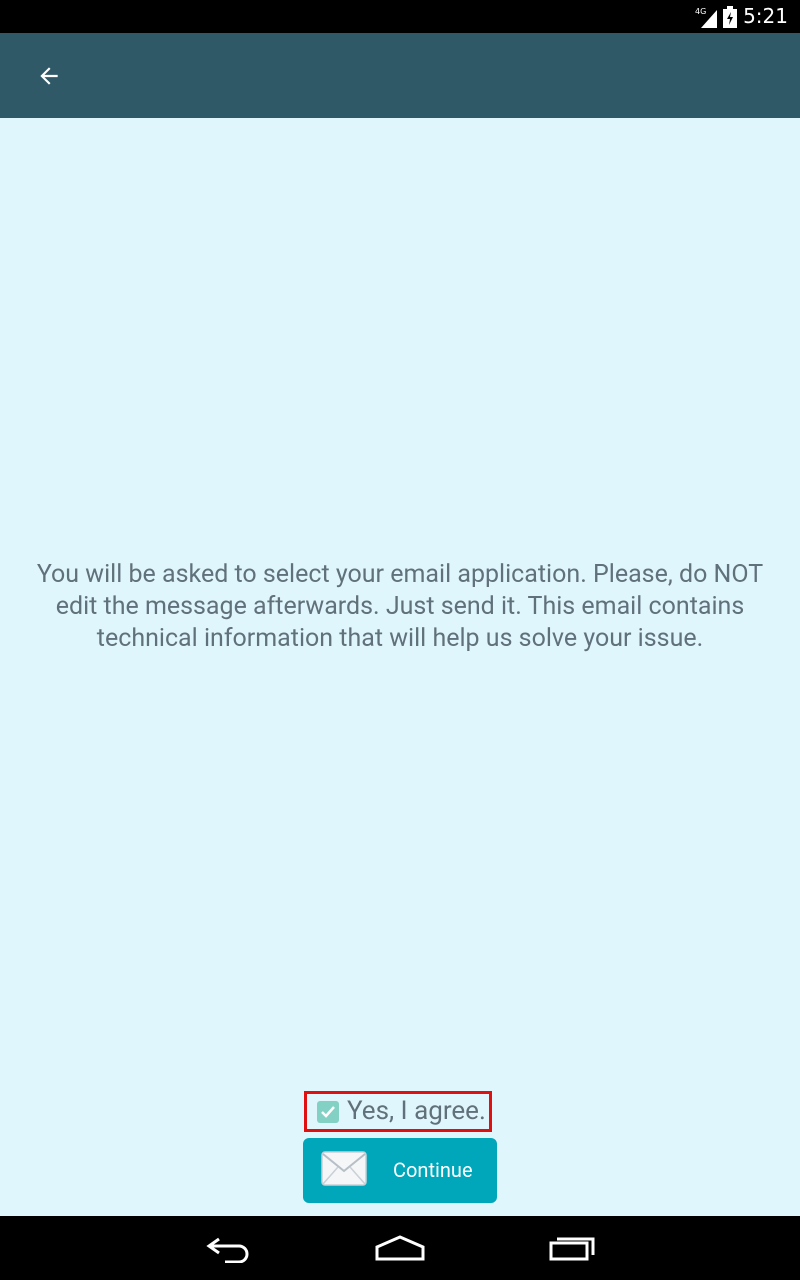  I want to click on battery-icon, so click(730, 16).